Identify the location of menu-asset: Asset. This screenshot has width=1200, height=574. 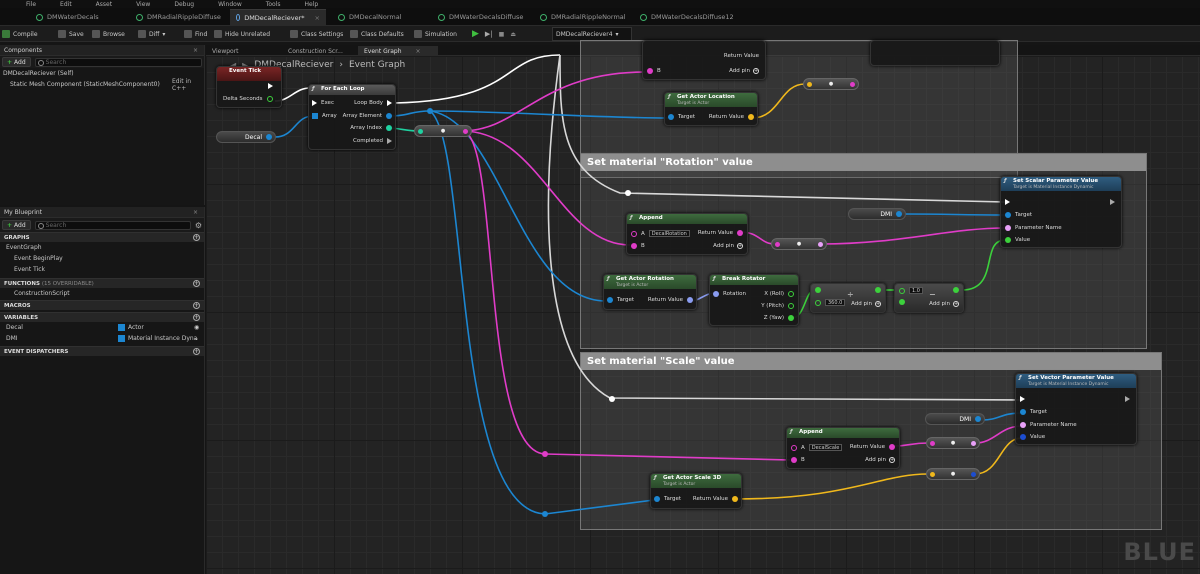
(104, 4).